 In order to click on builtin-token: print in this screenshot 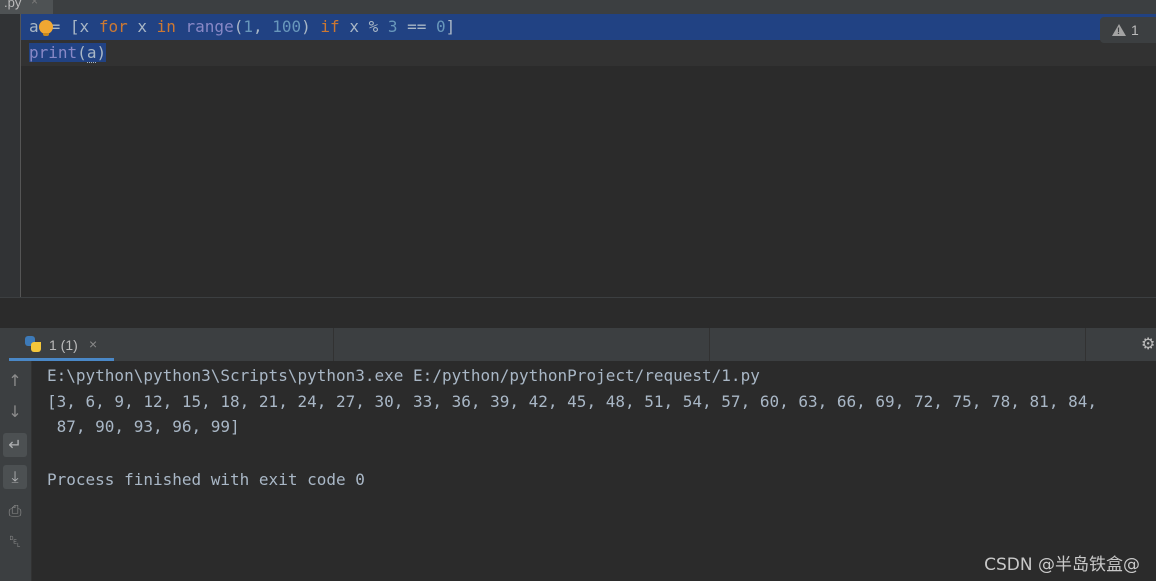, I will do `click(53, 52)`.